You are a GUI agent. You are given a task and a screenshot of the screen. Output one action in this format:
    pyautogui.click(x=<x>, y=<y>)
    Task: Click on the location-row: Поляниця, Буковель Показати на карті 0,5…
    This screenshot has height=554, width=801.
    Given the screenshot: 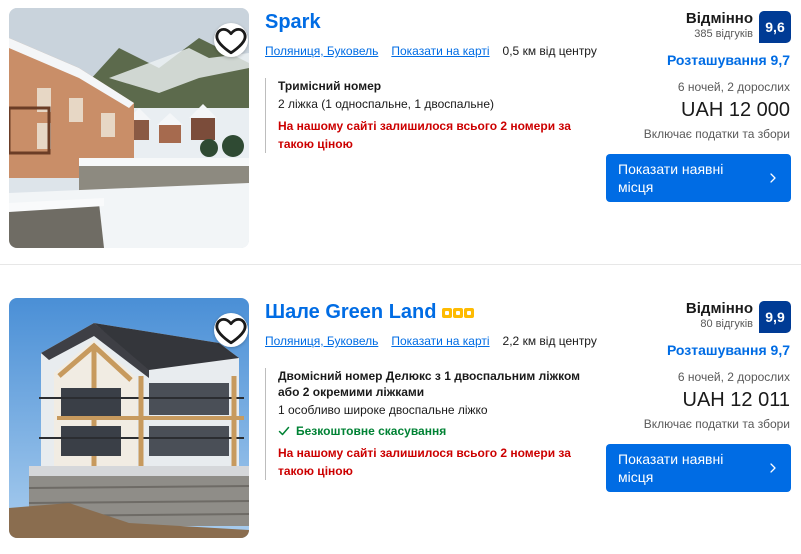 What is the action you would take?
    pyautogui.click(x=431, y=51)
    